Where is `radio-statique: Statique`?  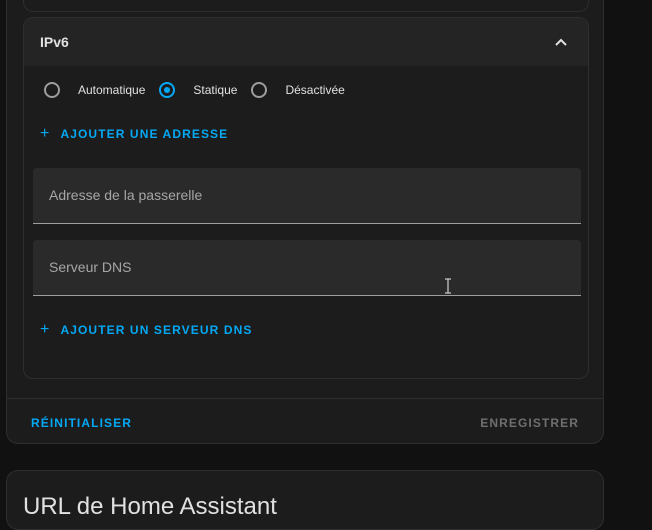
radio-statique: Statique is located at coordinates (198, 90).